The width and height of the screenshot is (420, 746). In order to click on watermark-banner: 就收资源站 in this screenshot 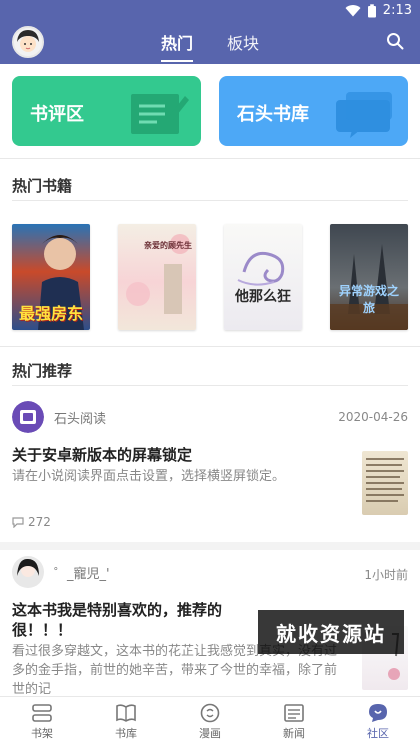, I will do `click(331, 632)`.